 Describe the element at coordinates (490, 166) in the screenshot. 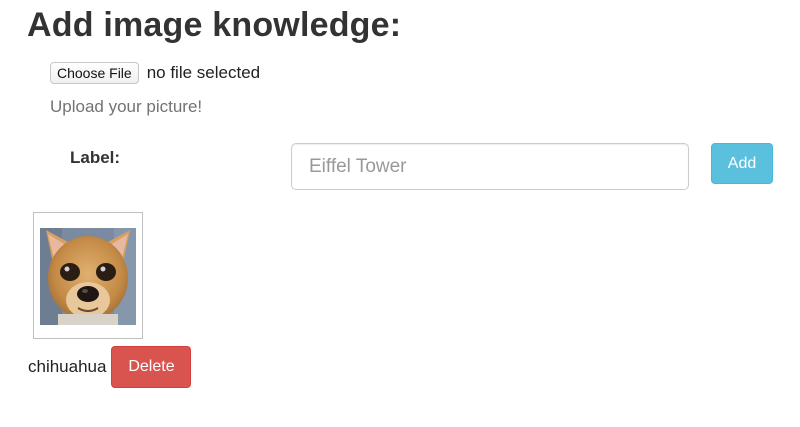

I see `label-input` at that location.